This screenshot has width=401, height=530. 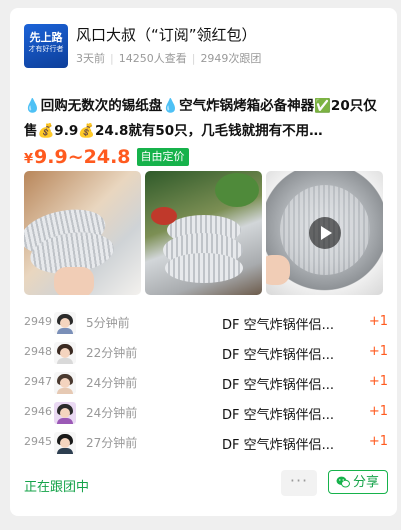 What do you see at coordinates (82, 233) in the screenshot?
I see `foil-trays-air-fryer-image` at bounding box center [82, 233].